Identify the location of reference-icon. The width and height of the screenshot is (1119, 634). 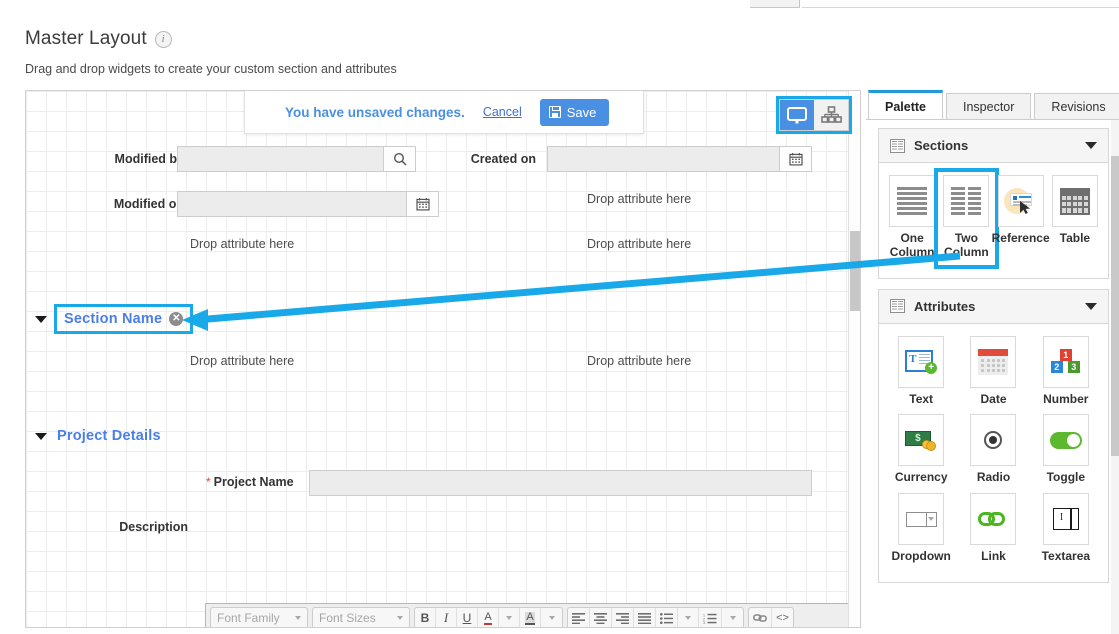
(1020, 201).